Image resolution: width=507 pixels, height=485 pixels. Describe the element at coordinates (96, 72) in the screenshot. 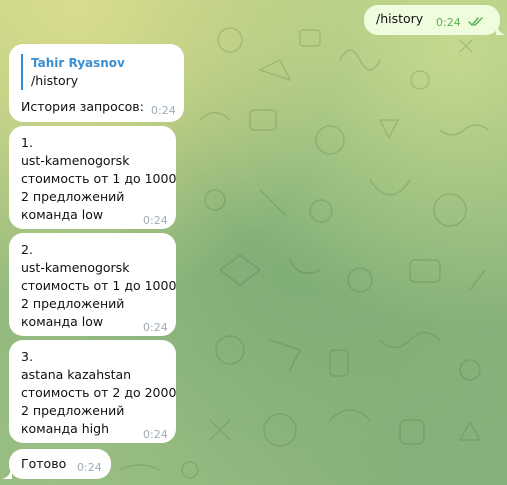

I see `reply-quote: Tahir Ryasnov /history` at that location.